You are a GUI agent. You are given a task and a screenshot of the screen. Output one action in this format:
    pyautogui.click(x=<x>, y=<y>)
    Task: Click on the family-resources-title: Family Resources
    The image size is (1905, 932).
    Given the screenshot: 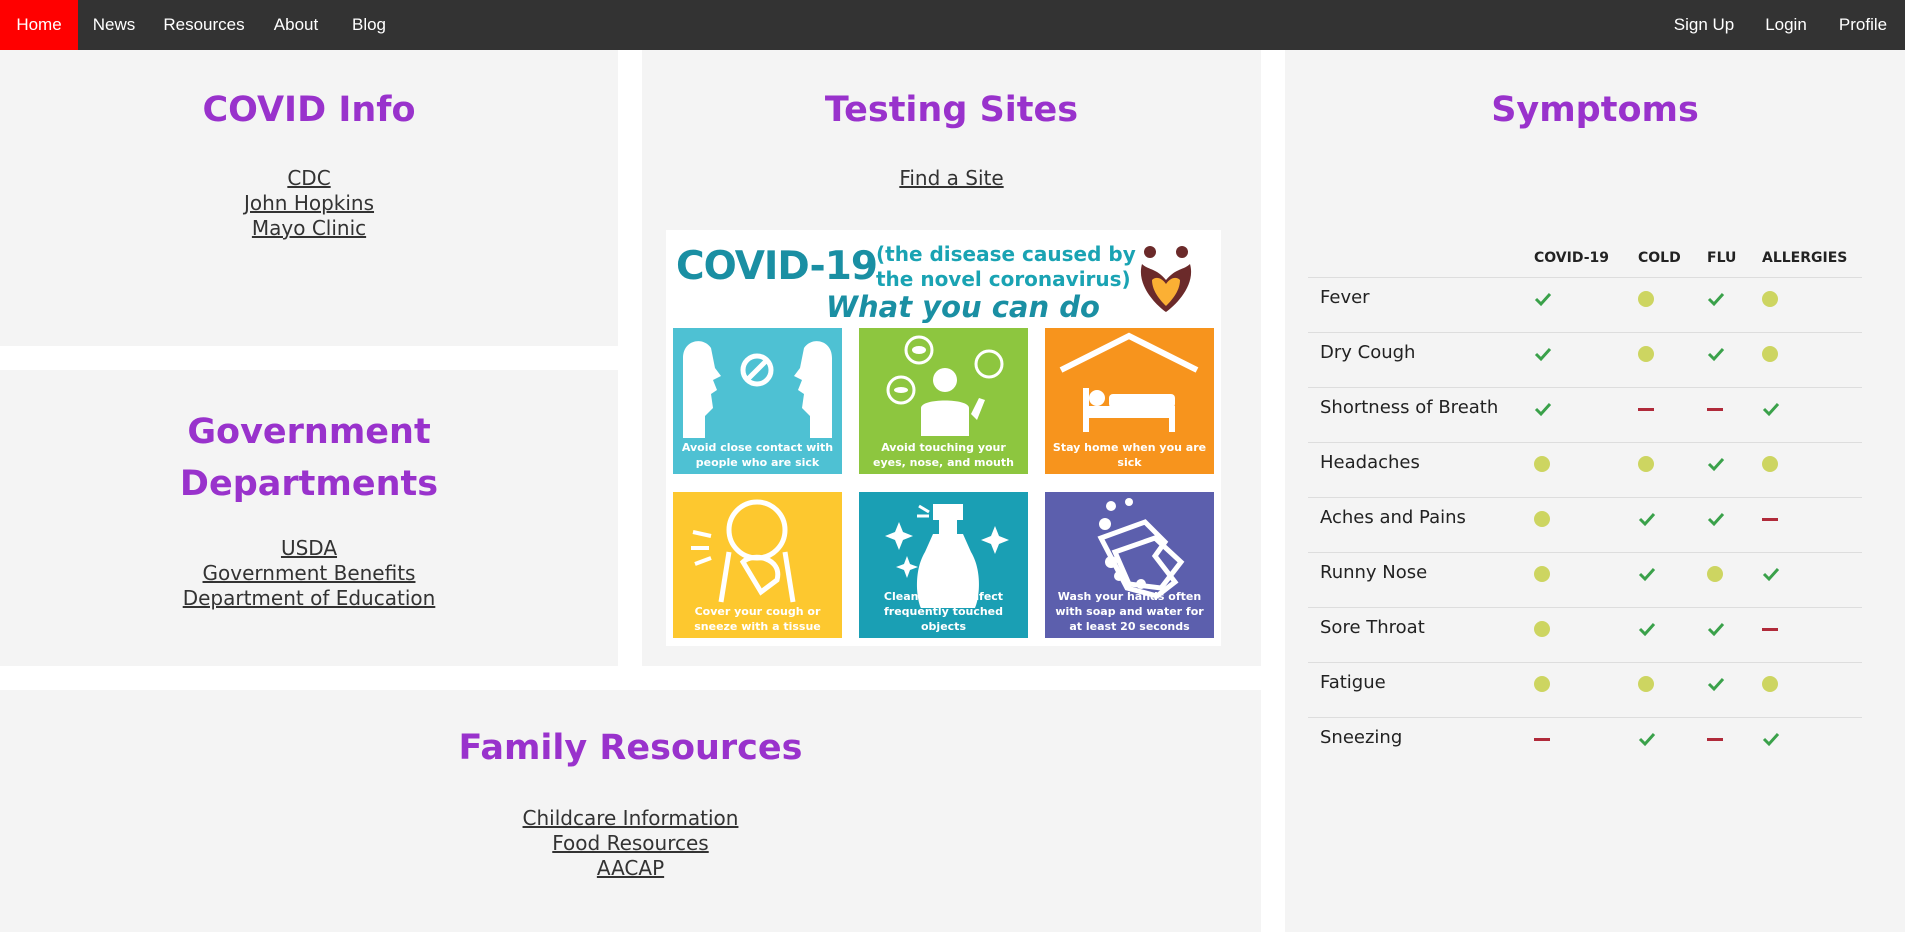 What is the action you would take?
    pyautogui.click(x=630, y=748)
    